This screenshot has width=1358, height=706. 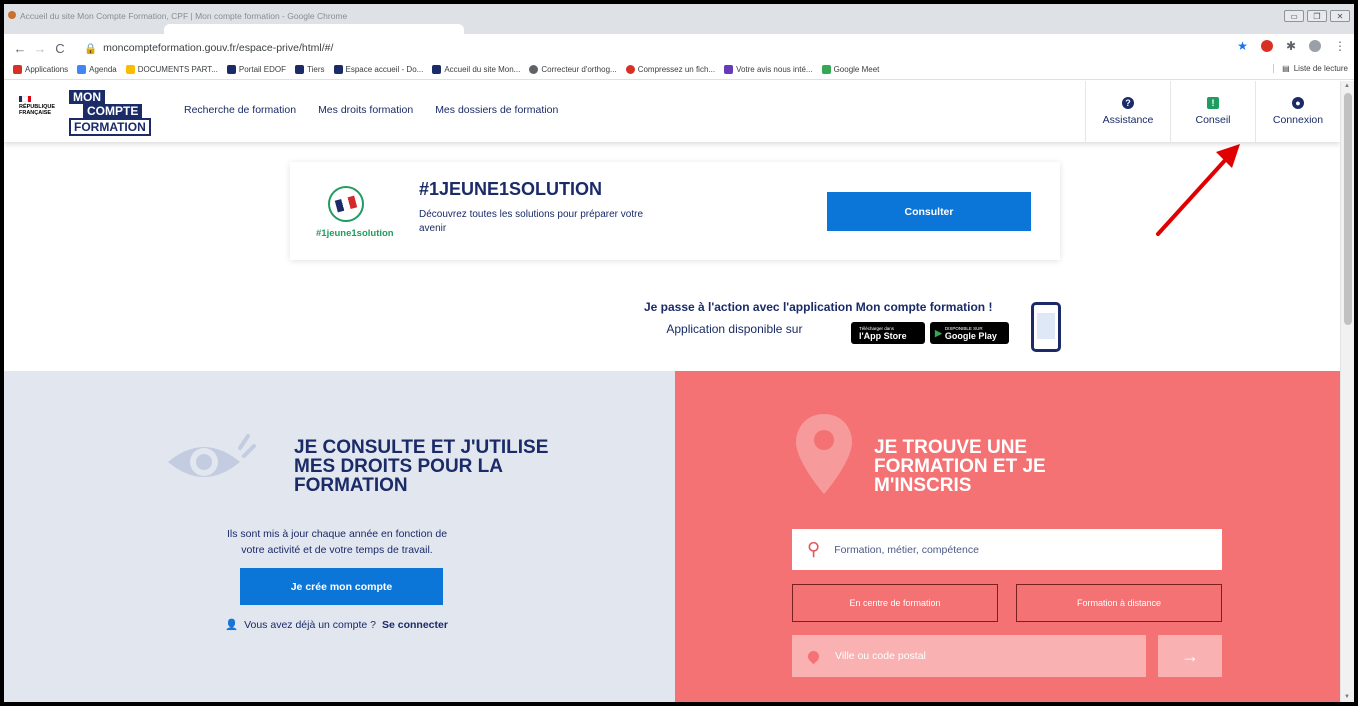 I want to click on google-play-badge: ▶ DISPONIBLE SUR Google Play, so click(x=969, y=333).